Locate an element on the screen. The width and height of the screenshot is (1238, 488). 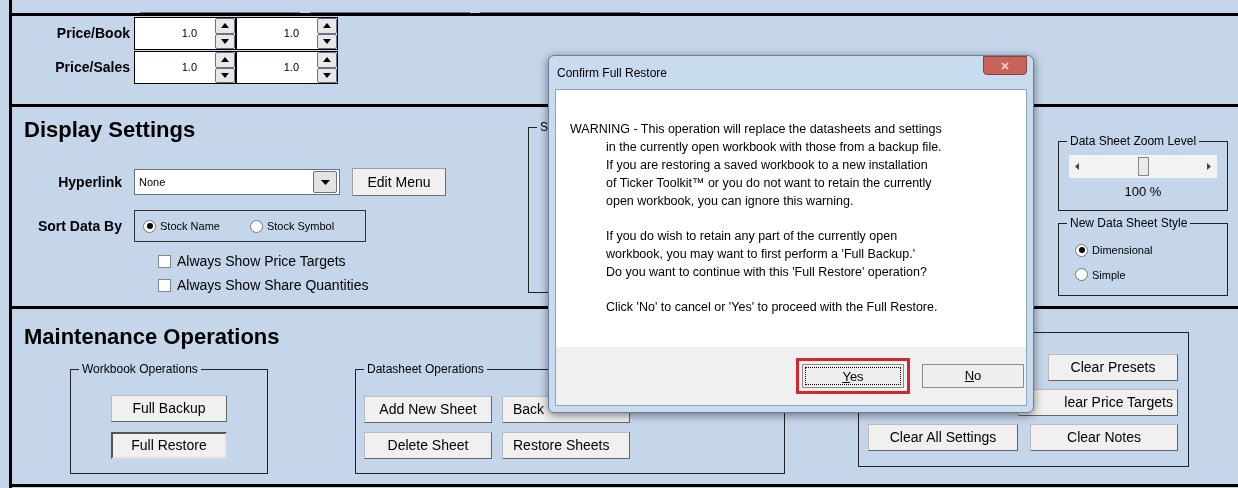
field-label: Price/Book is located at coordinates (93, 33).